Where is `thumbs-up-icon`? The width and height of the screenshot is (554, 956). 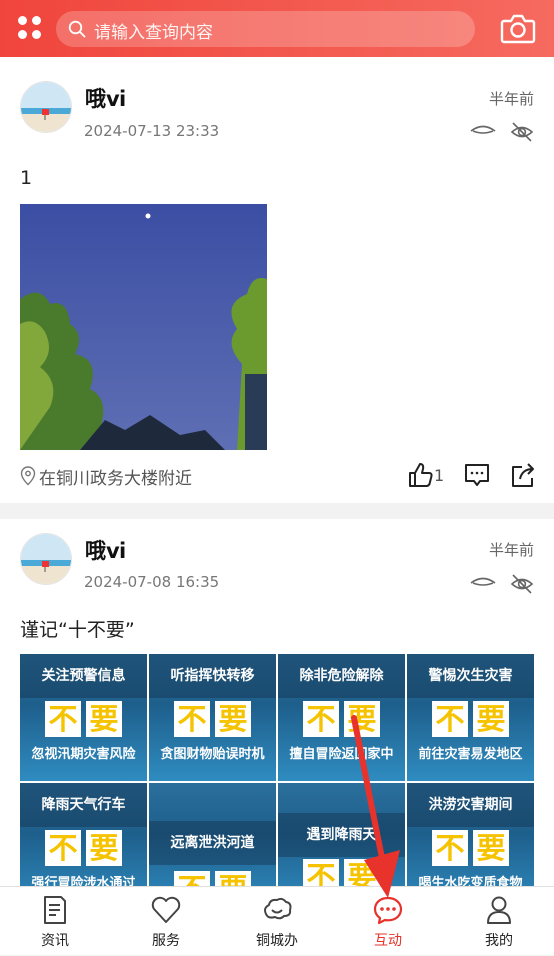
thumbs-up-icon is located at coordinates (421, 475).